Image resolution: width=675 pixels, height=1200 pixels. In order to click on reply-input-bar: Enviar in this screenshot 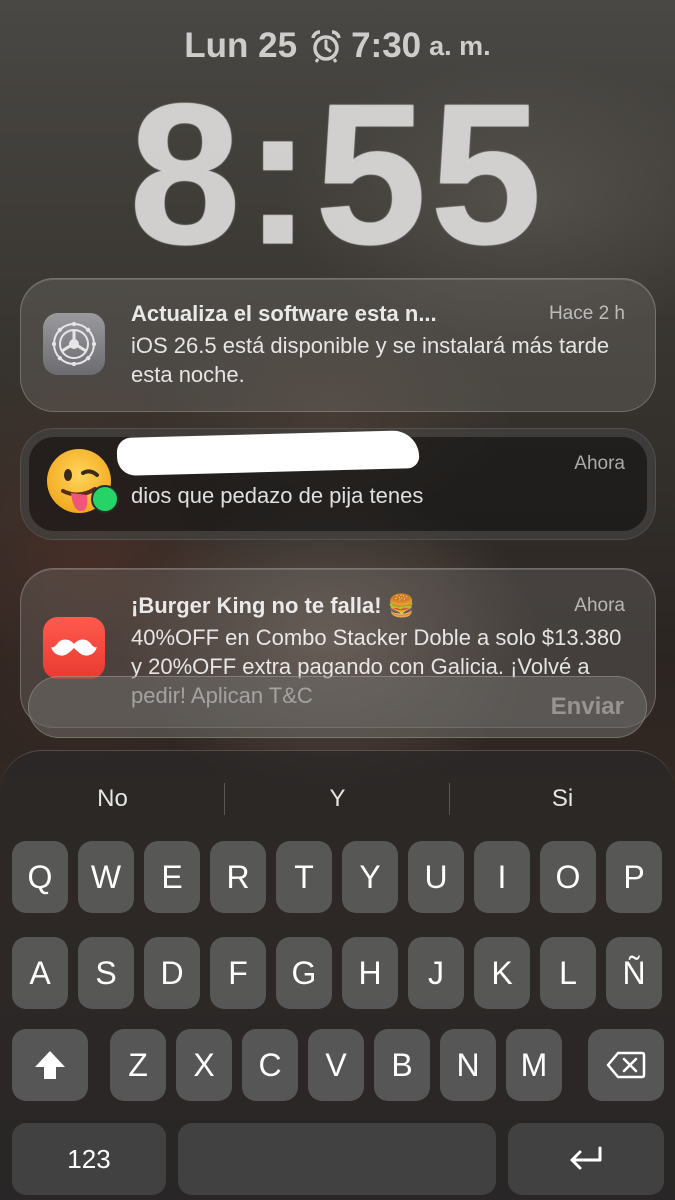, I will do `click(337, 707)`.